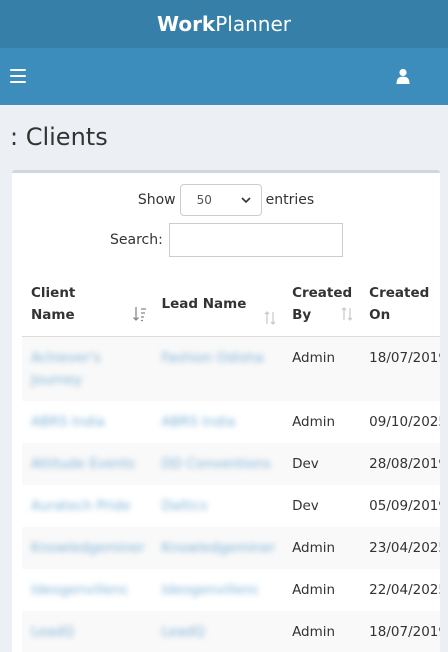 The width and height of the screenshot is (448, 652). I want to click on brand-light: Planner, so click(253, 24).